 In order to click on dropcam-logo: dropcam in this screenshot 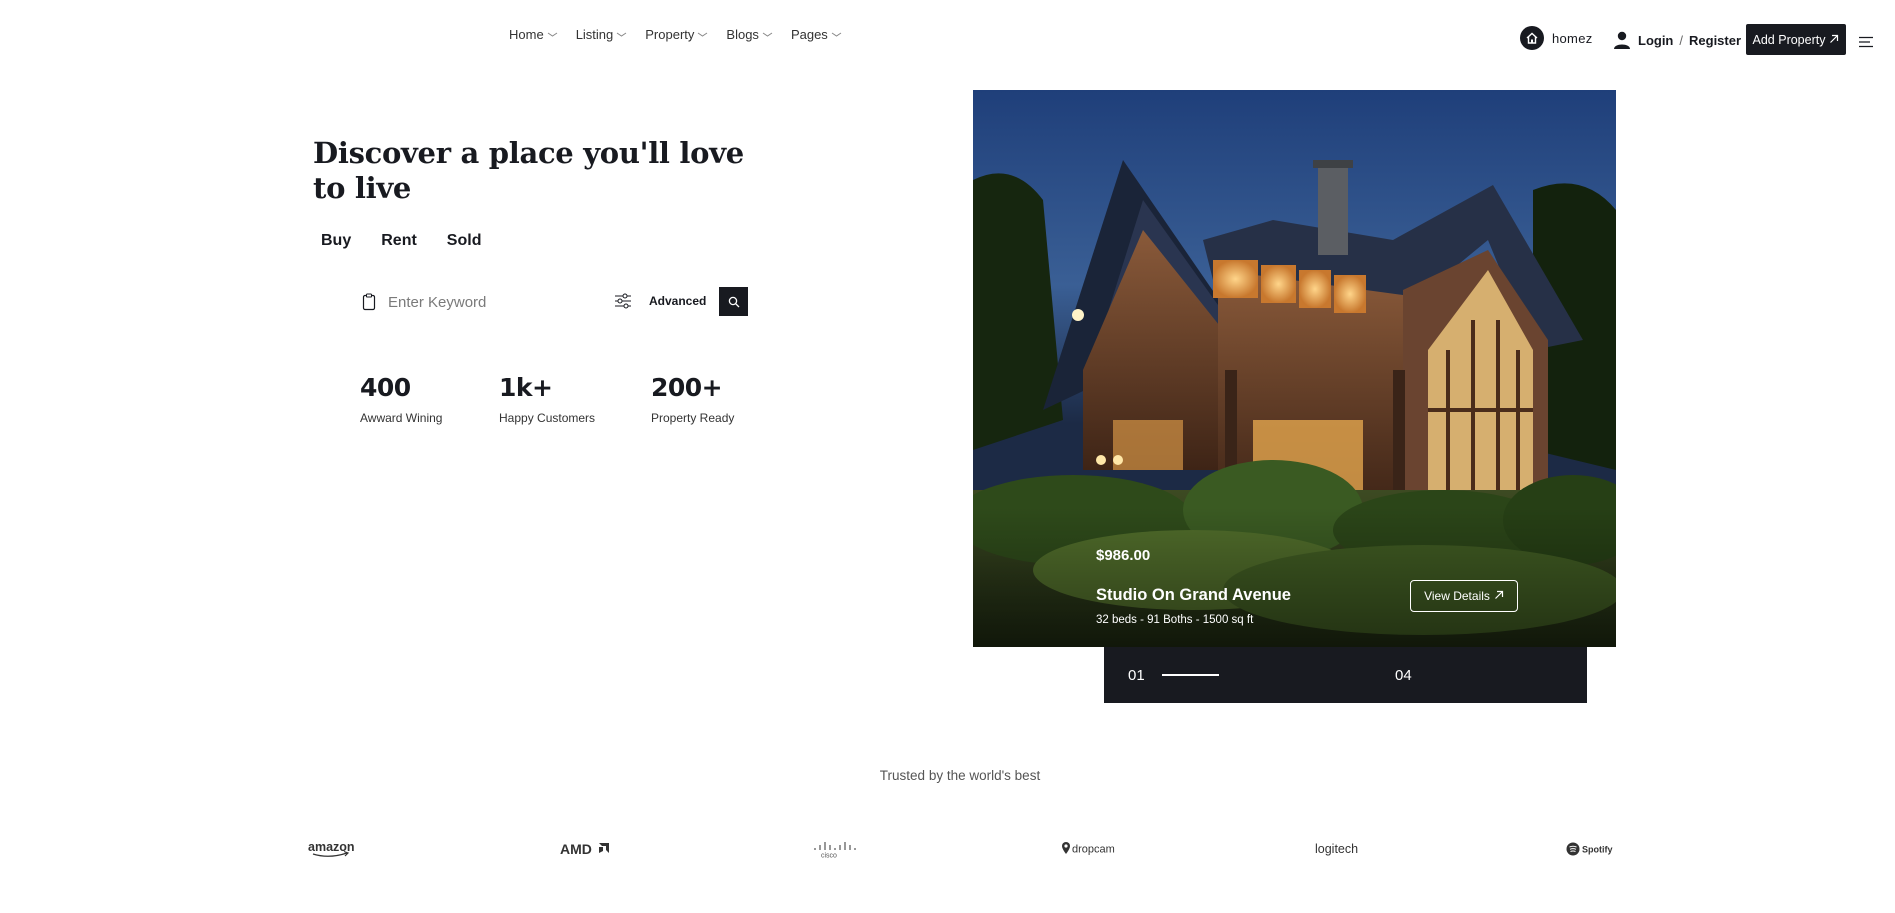, I will do `click(1089, 849)`.